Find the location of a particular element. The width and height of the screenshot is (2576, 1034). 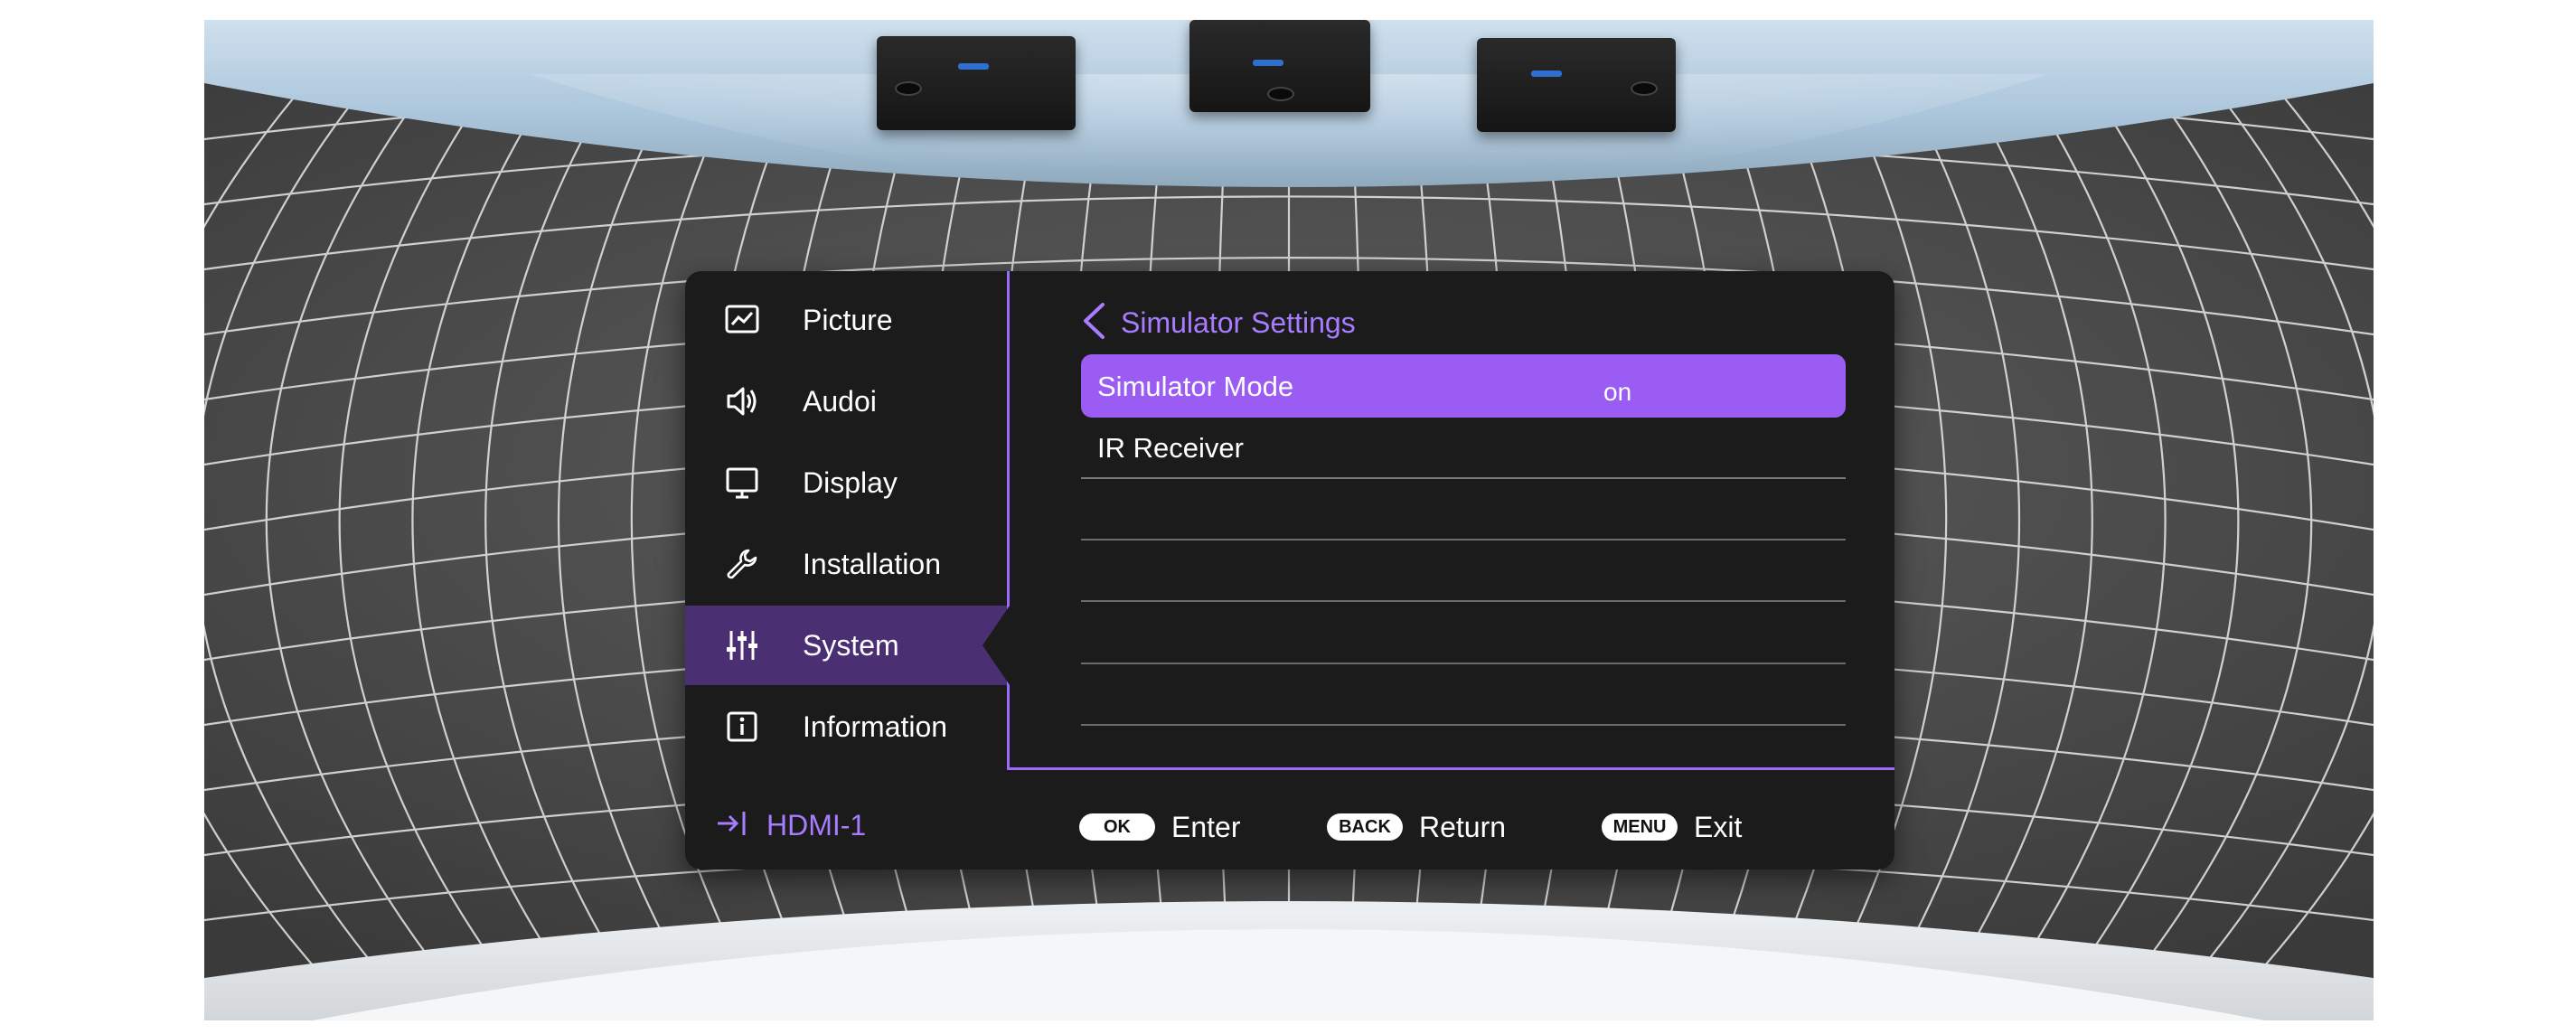

menu-key-badge: MENU is located at coordinates (1640, 827).